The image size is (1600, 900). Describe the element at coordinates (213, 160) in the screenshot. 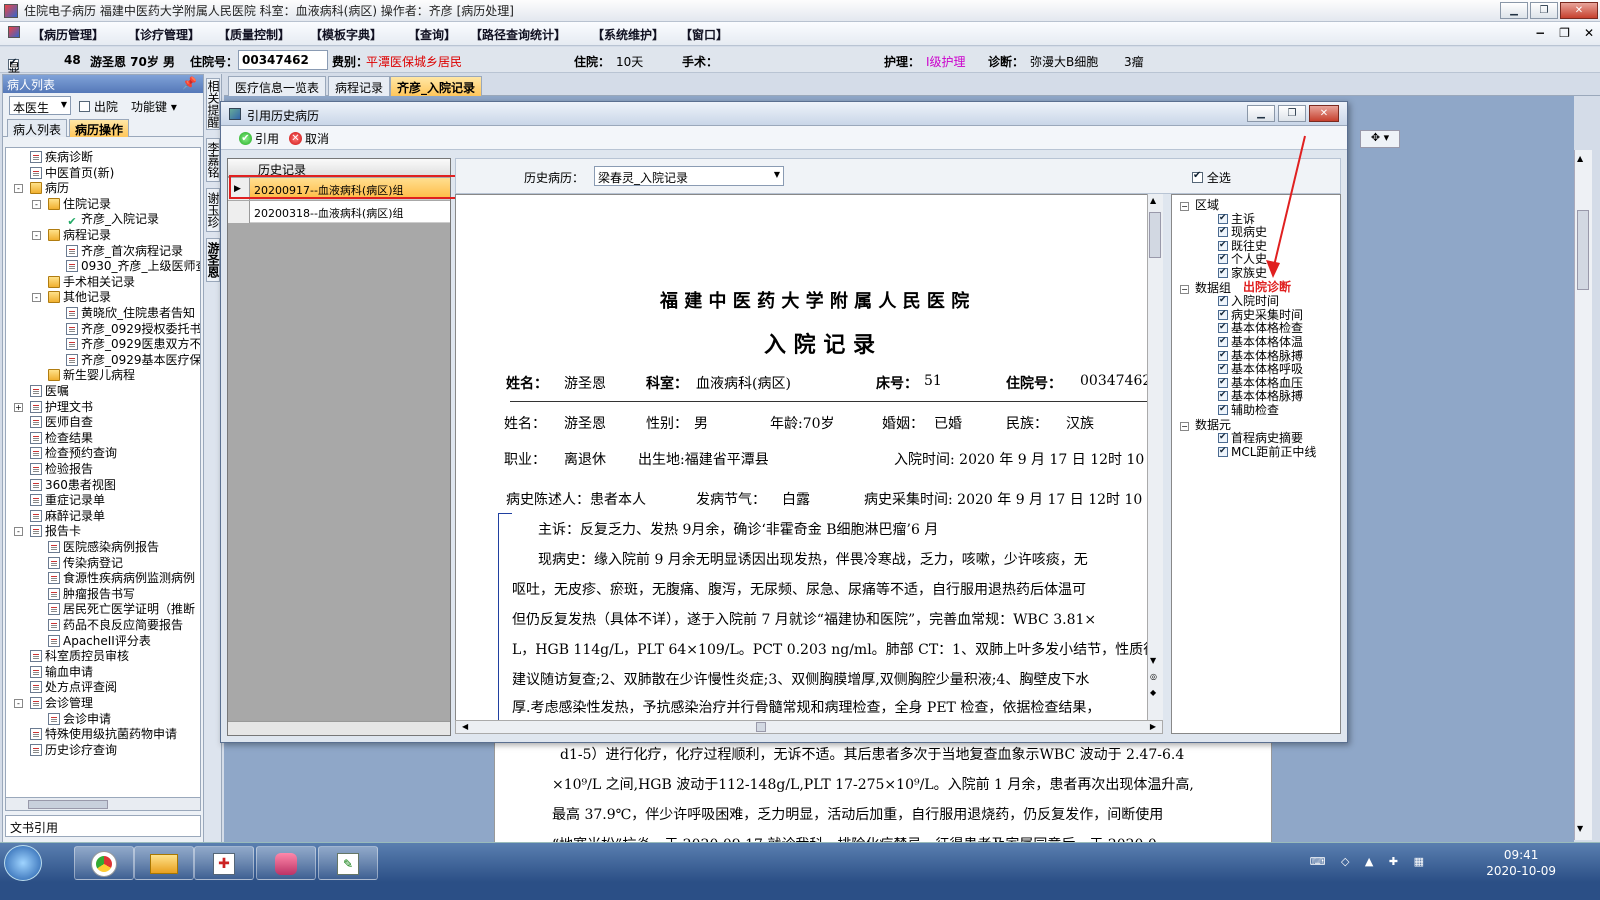

I see `vtab-patient-1: 李嘉铭` at that location.